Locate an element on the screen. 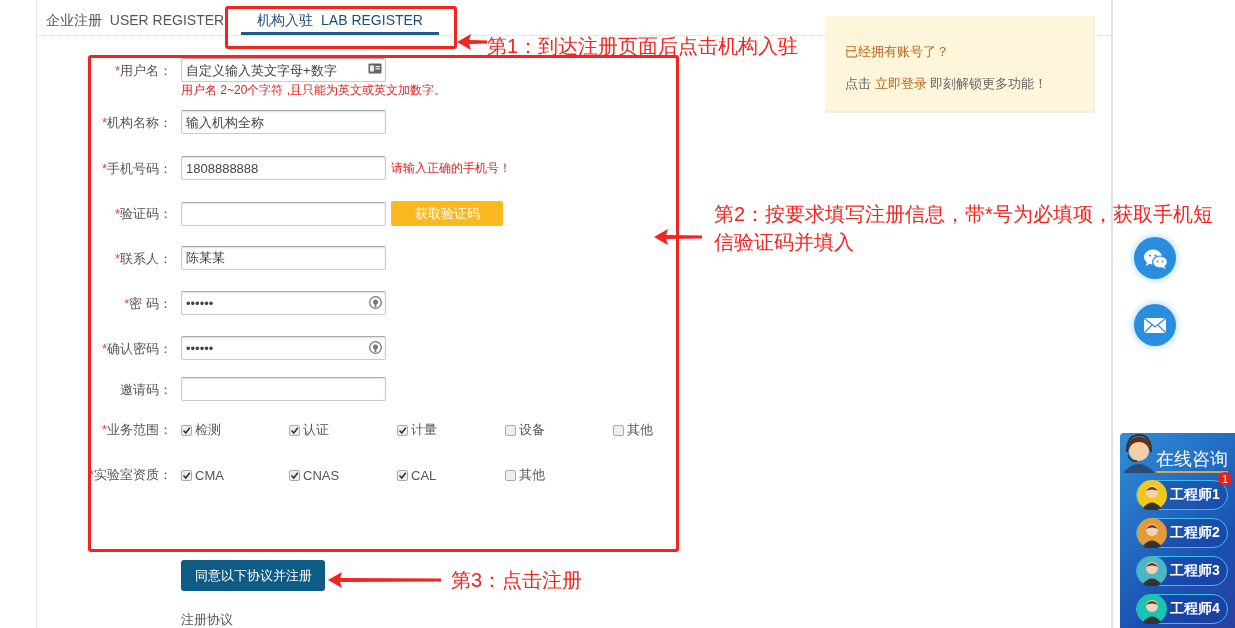  field-label: 业务范围： is located at coordinates (139, 429).